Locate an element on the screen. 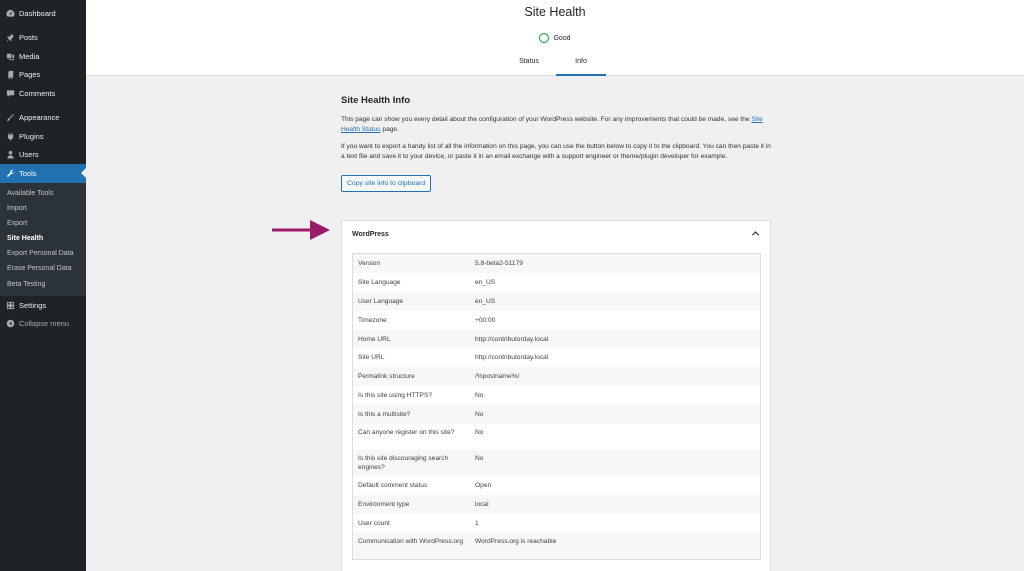 Image resolution: width=1024 pixels, height=571 pixels. settings-icon is located at coordinates (10, 305).